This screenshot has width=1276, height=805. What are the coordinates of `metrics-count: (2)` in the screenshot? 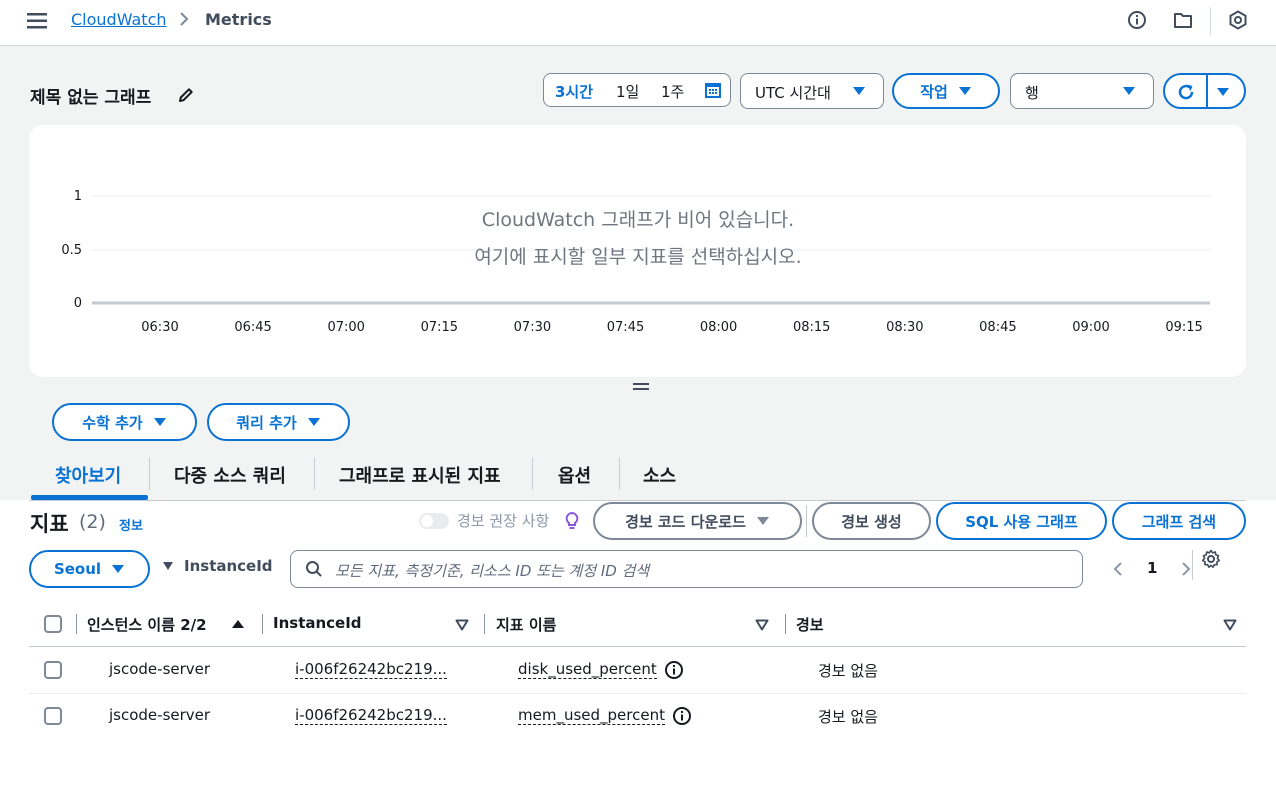 It's located at (92, 522).